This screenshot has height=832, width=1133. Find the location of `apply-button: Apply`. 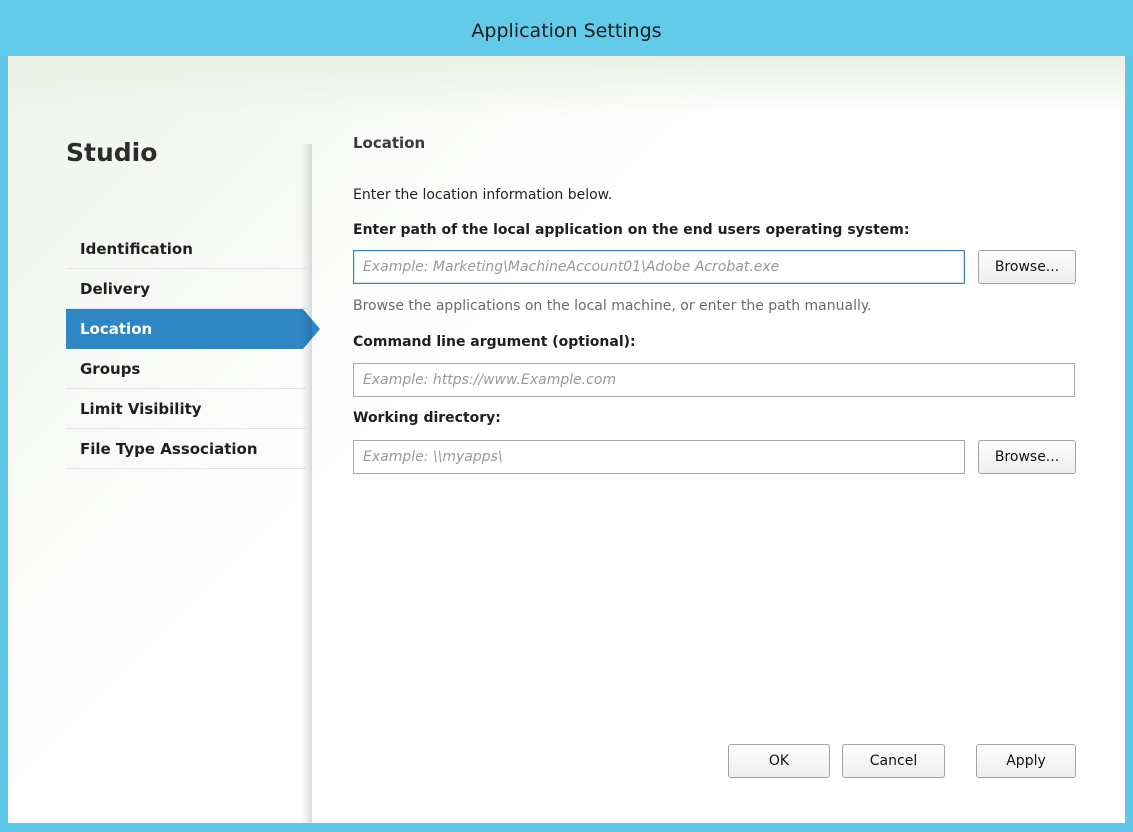

apply-button: Apply is located at coordinates (1026, 761).